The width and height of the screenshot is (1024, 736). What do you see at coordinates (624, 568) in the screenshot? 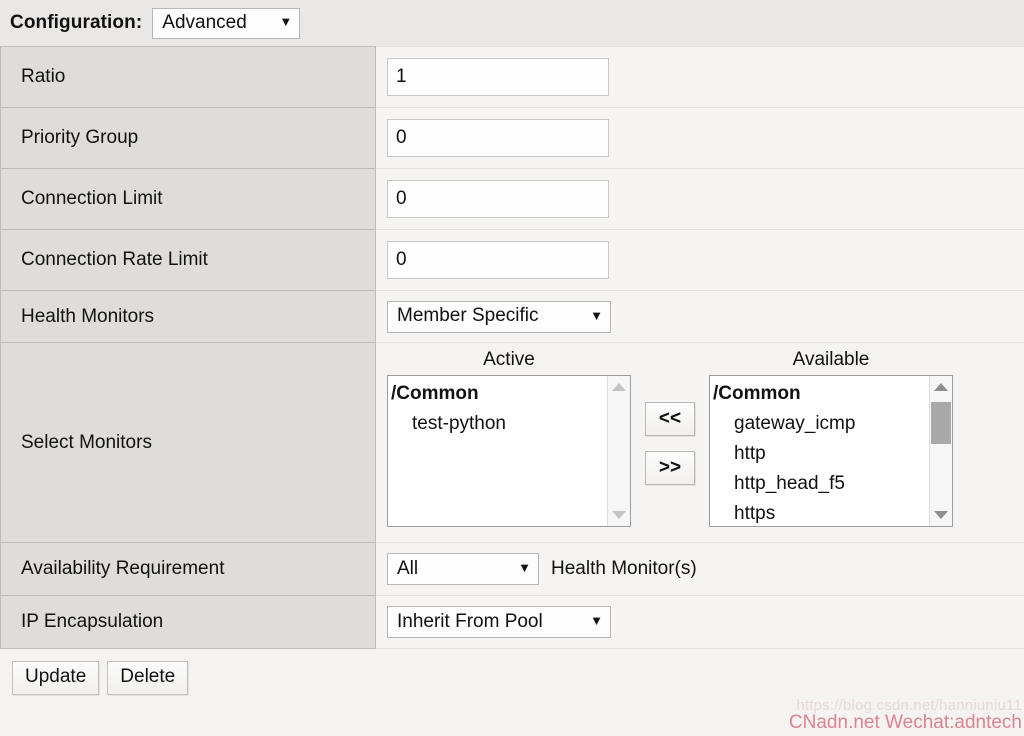
I see `availability-suffix-label: Health Monitor(s)` at bounding box center [624, 568].